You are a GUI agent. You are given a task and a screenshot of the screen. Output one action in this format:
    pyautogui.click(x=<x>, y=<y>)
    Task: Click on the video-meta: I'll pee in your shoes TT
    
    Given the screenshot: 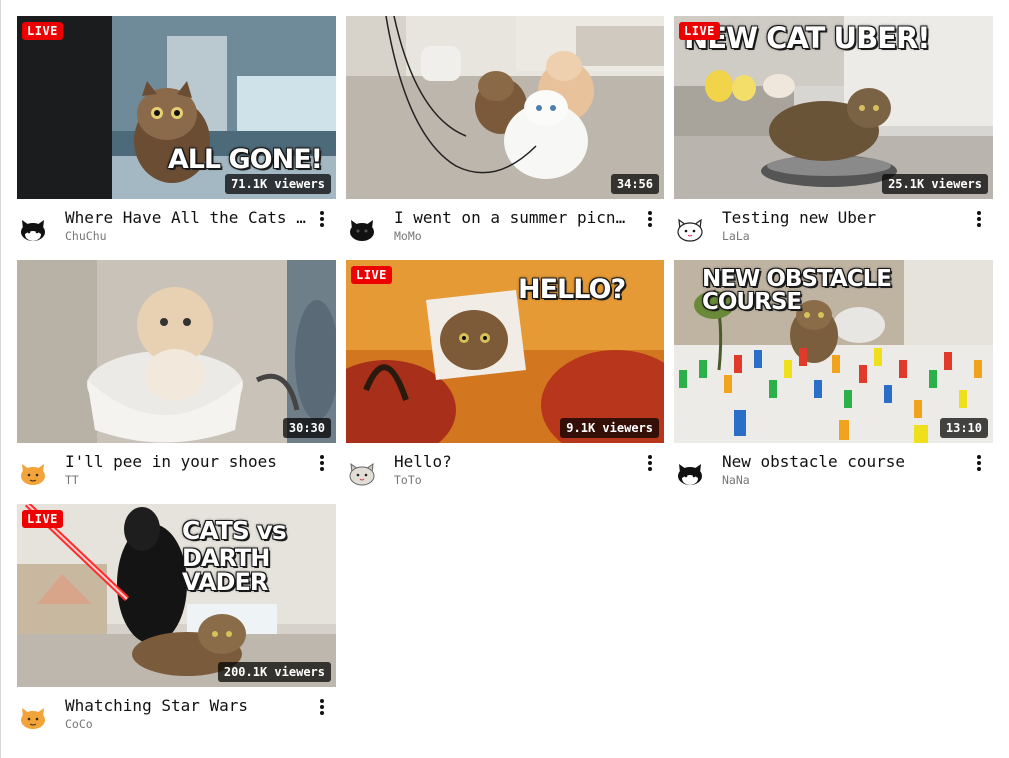 What is the action you would take?
    pyautogui.click(x=176, y=473)
    